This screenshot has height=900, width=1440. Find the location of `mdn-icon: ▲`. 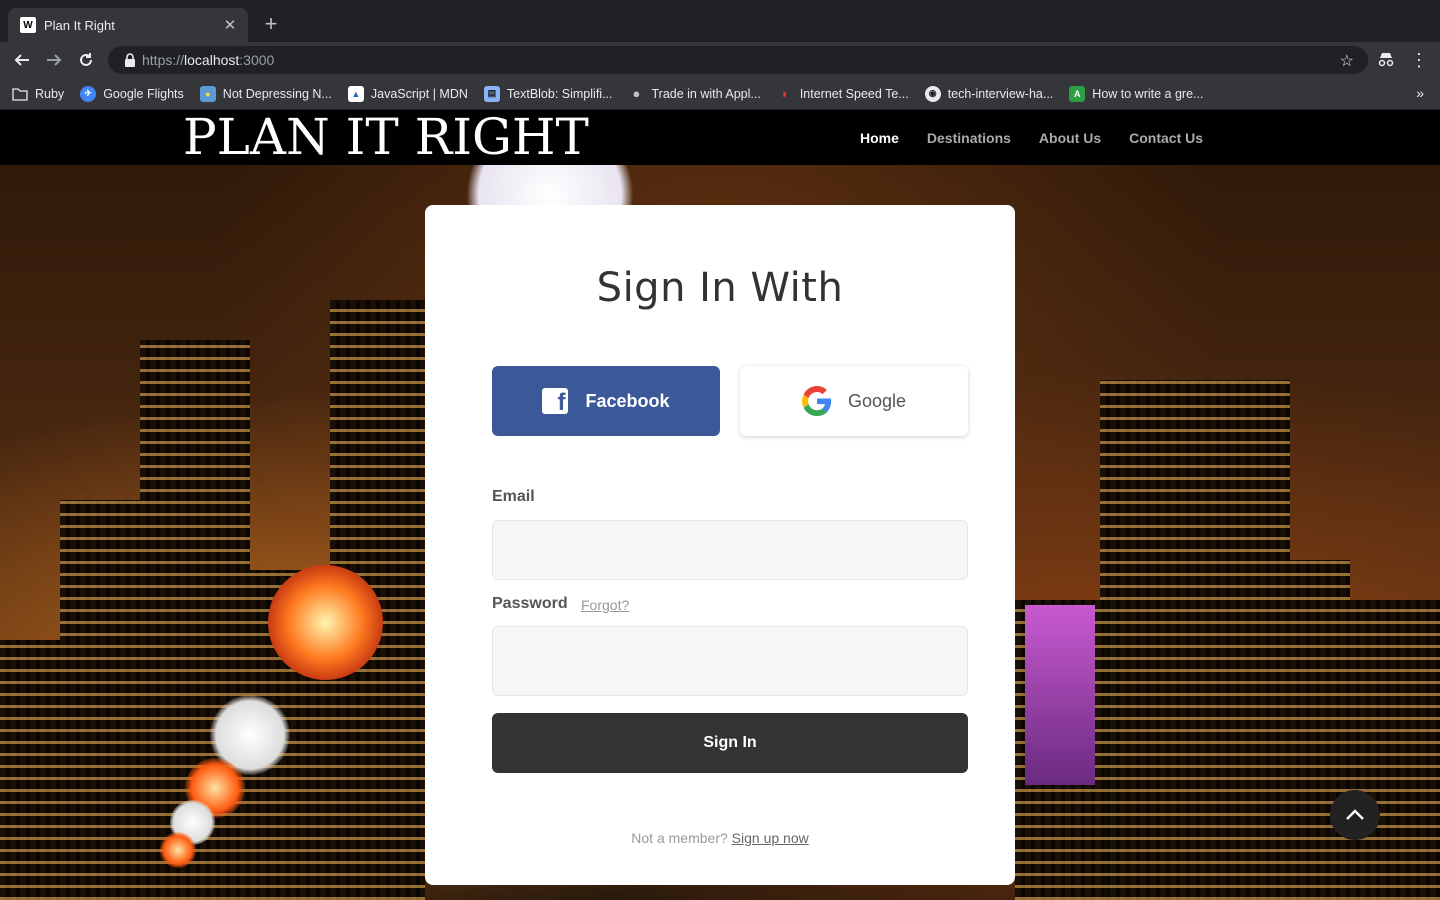

mdn-icon: ▲ is located at coordinates (355, 93).